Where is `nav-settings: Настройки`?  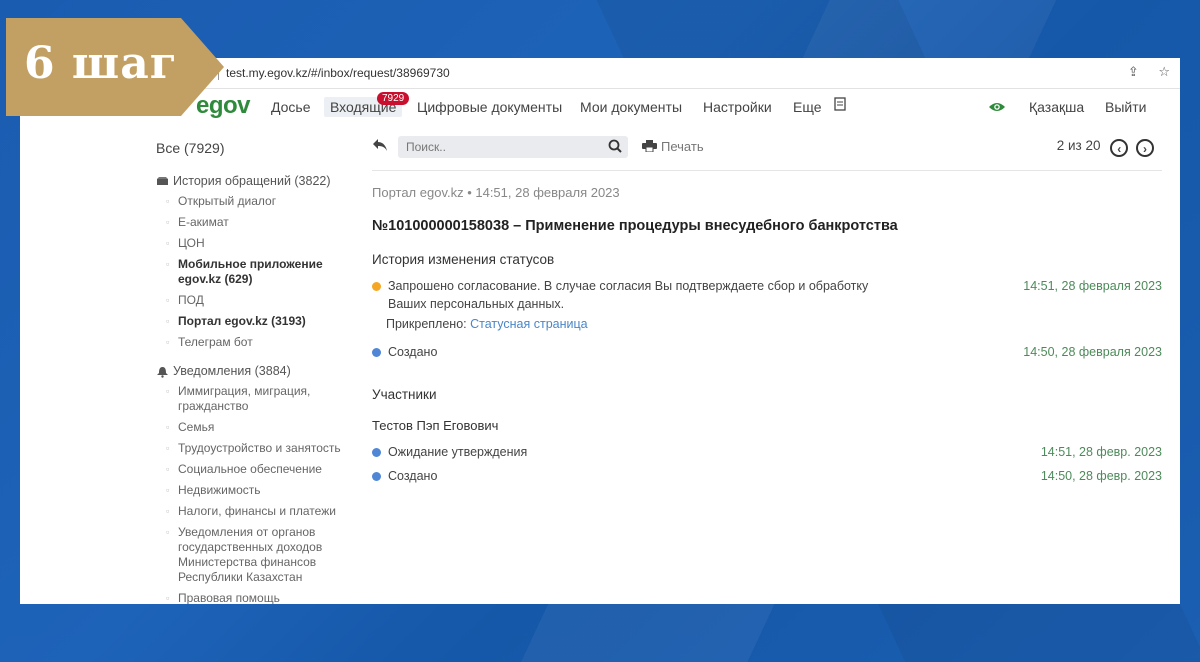 nav-settings: Настройки is located at coordinates (737, 107).